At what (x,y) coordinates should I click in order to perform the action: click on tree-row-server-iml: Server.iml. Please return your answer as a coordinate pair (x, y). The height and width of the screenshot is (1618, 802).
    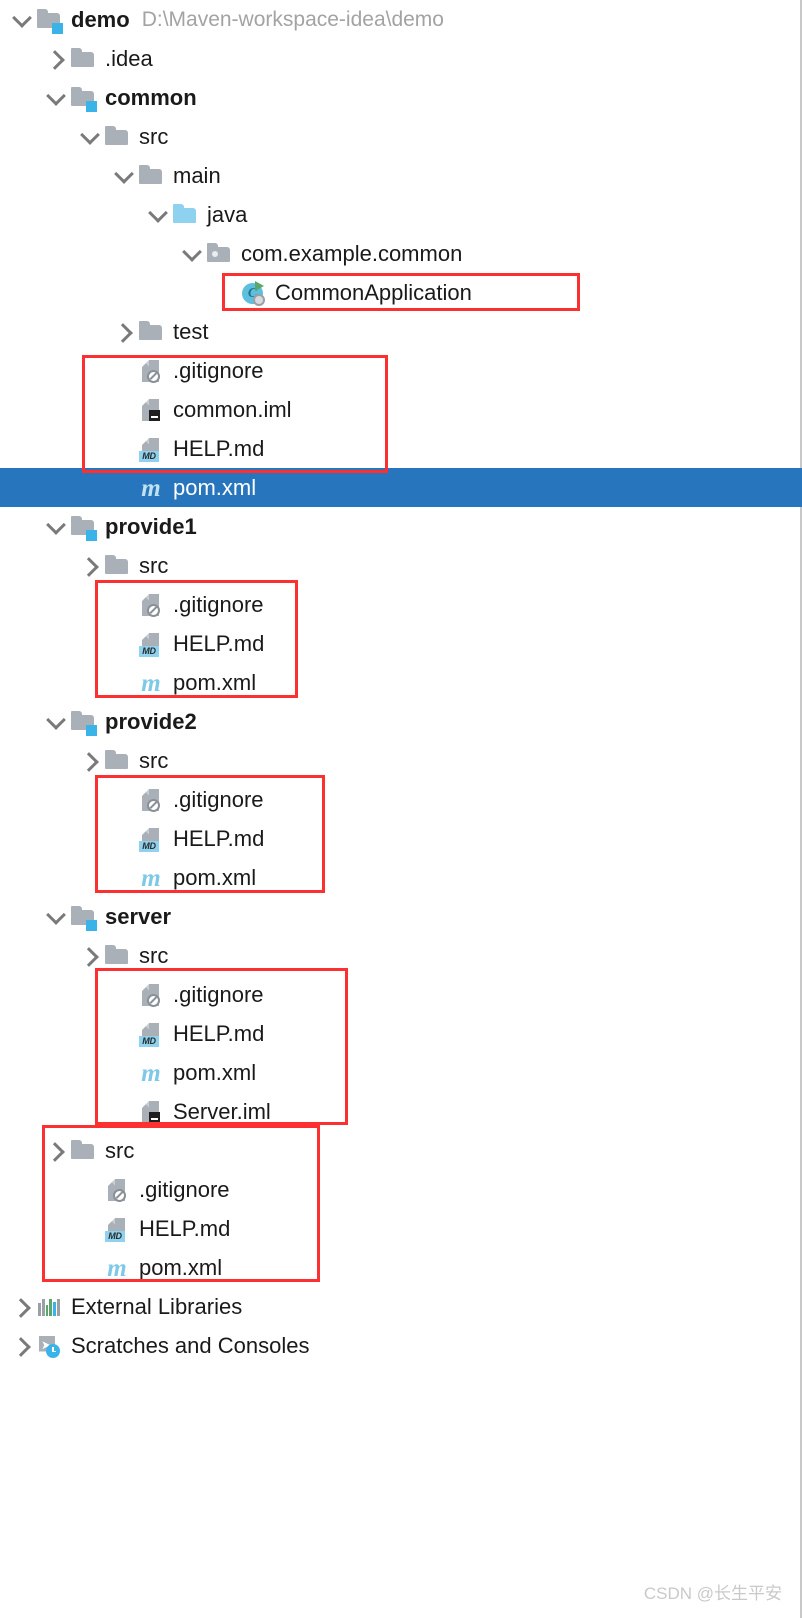
    Looking at the image, I should click on (401, 1111).